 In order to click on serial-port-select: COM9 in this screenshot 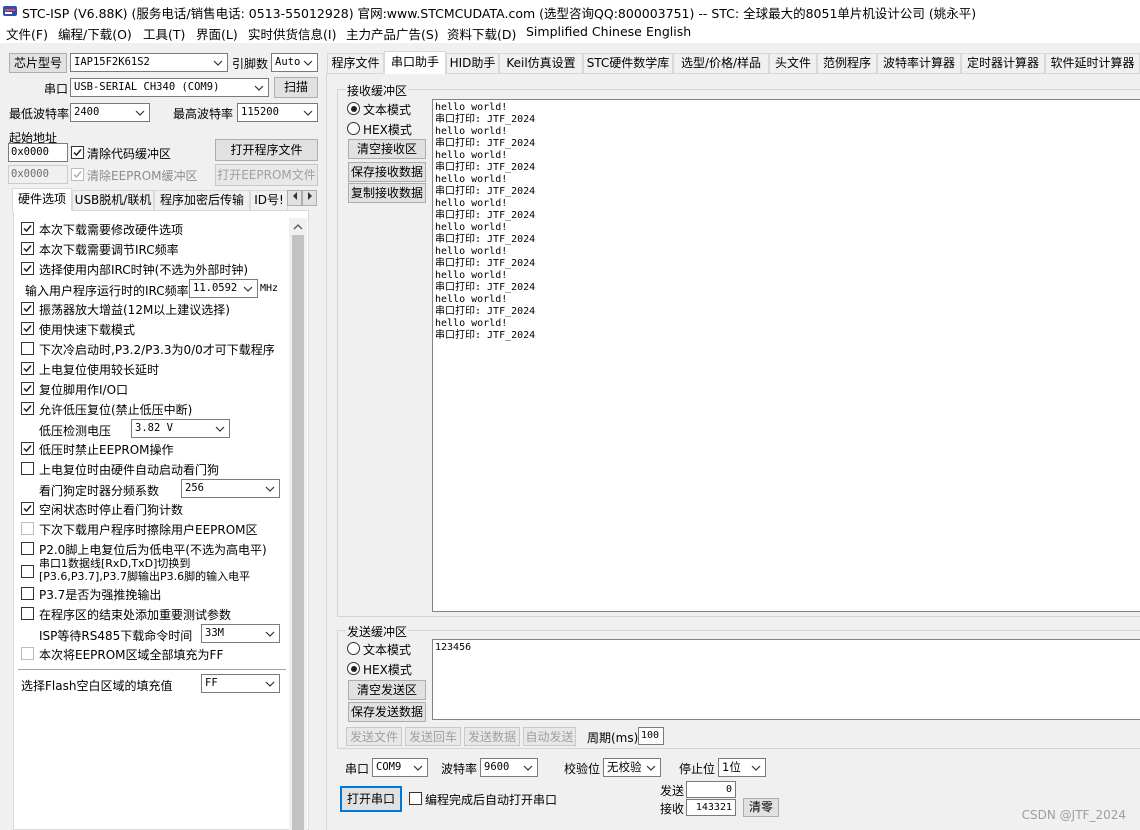, I will do `click(400, 767)`.